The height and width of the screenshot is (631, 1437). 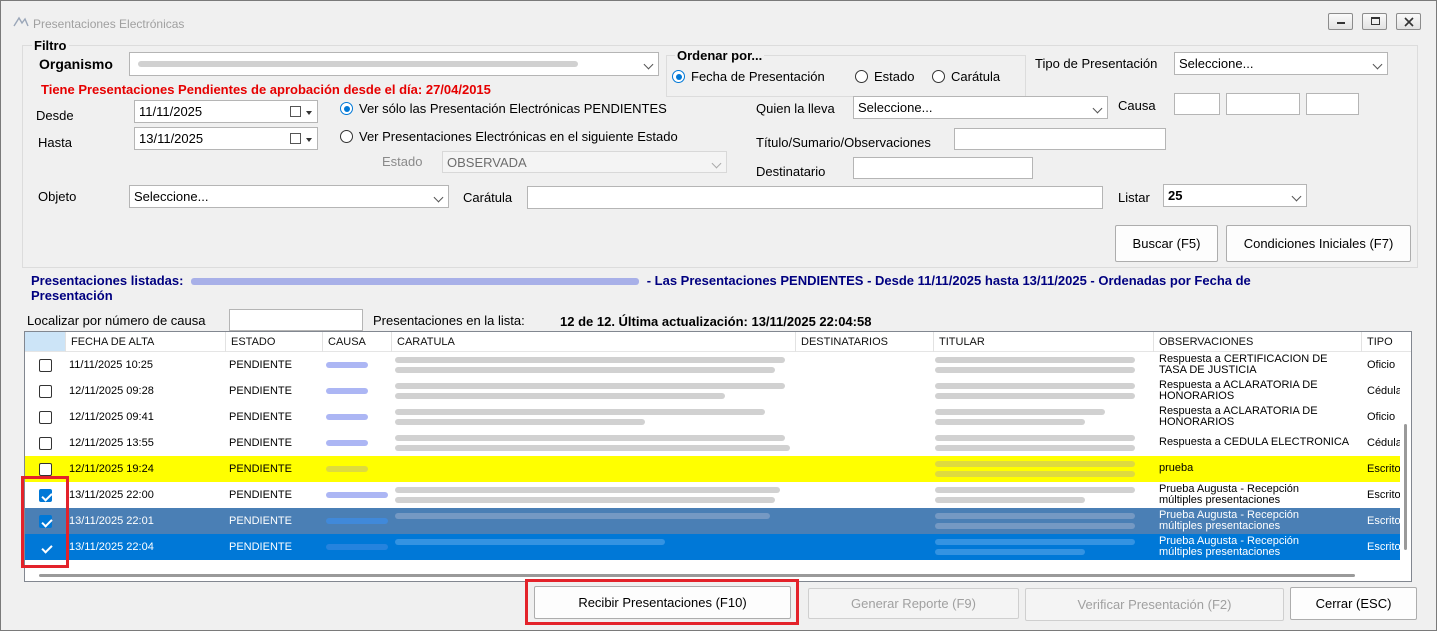 I want to click on cell-estado: PENDIENTE, so click(x=260, y=547).